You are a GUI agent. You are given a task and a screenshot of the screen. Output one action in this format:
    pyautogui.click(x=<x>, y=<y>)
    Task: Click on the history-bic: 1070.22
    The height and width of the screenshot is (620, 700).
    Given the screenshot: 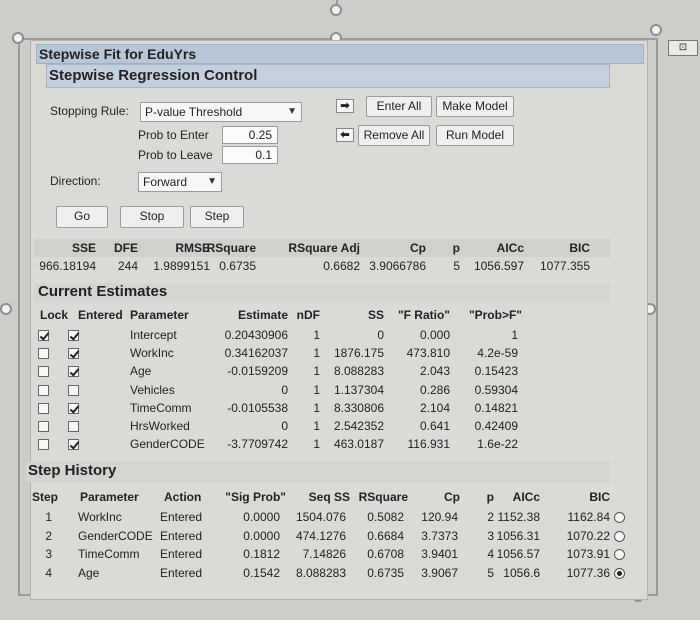 What is the action you would take?
    pyautogui.click(x=588, y=535)
    